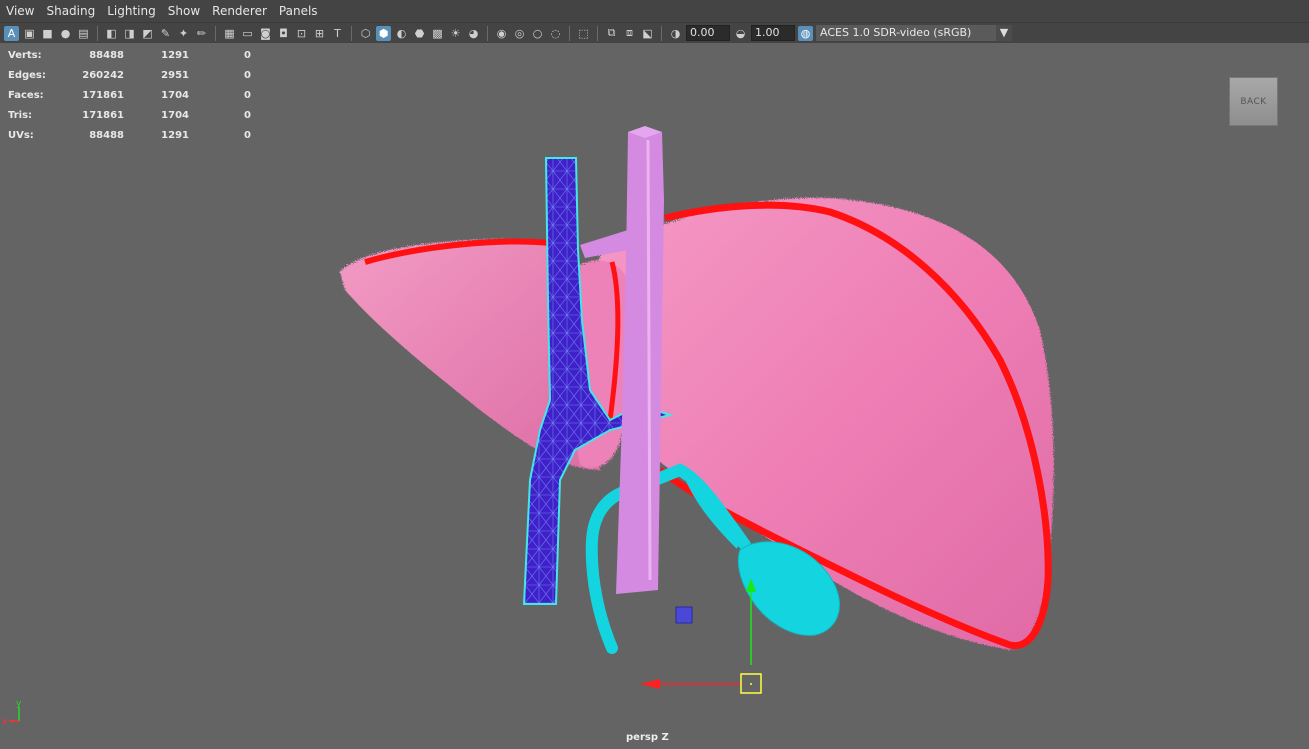 Image resolution: width=1309 pixels, height=749 pixels. What do you see at coordinates (83, 33) in the screenshot?
I see `bookmark-camera-icon: ▤` at bounding box center [83, 33].